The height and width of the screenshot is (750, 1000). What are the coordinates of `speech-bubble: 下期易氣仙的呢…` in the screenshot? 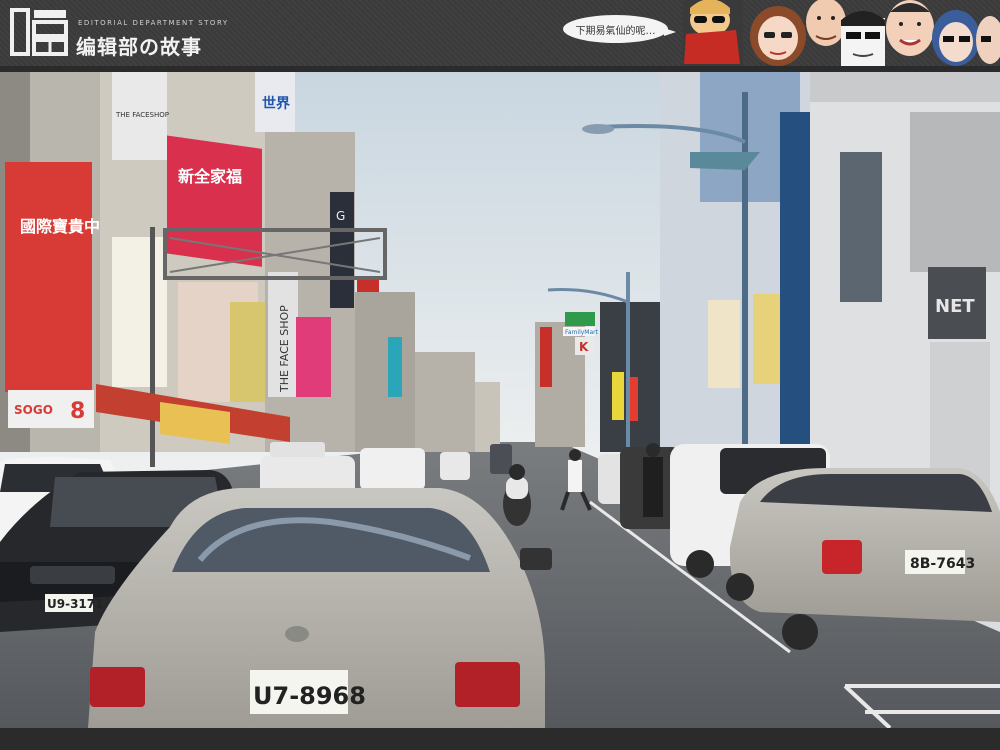 It's located at (619, 29).